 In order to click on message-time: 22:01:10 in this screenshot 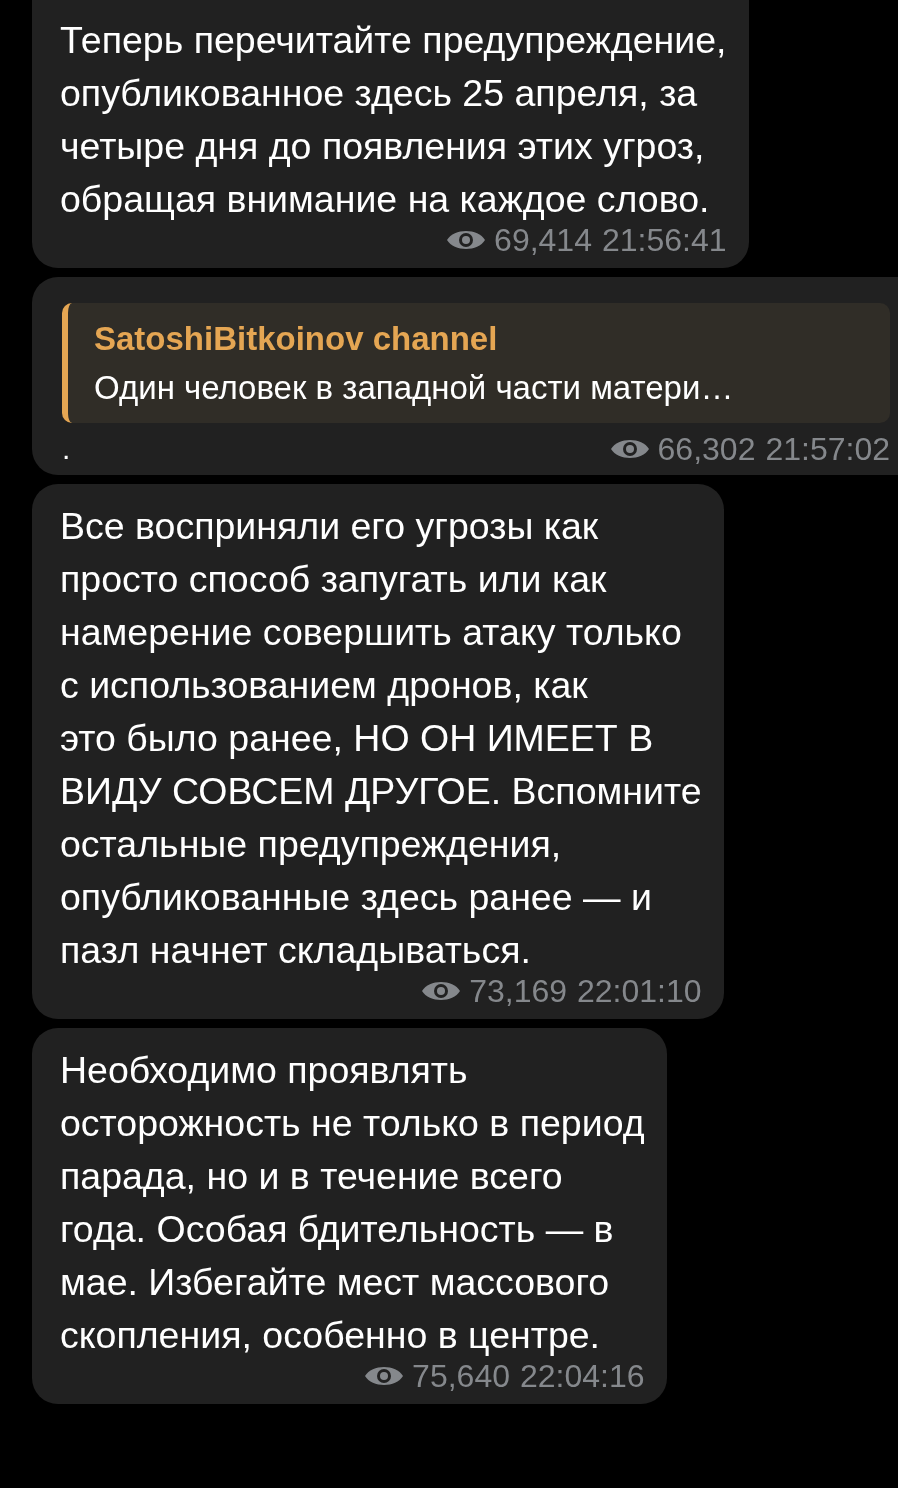, I will do `click(639, 991)`.